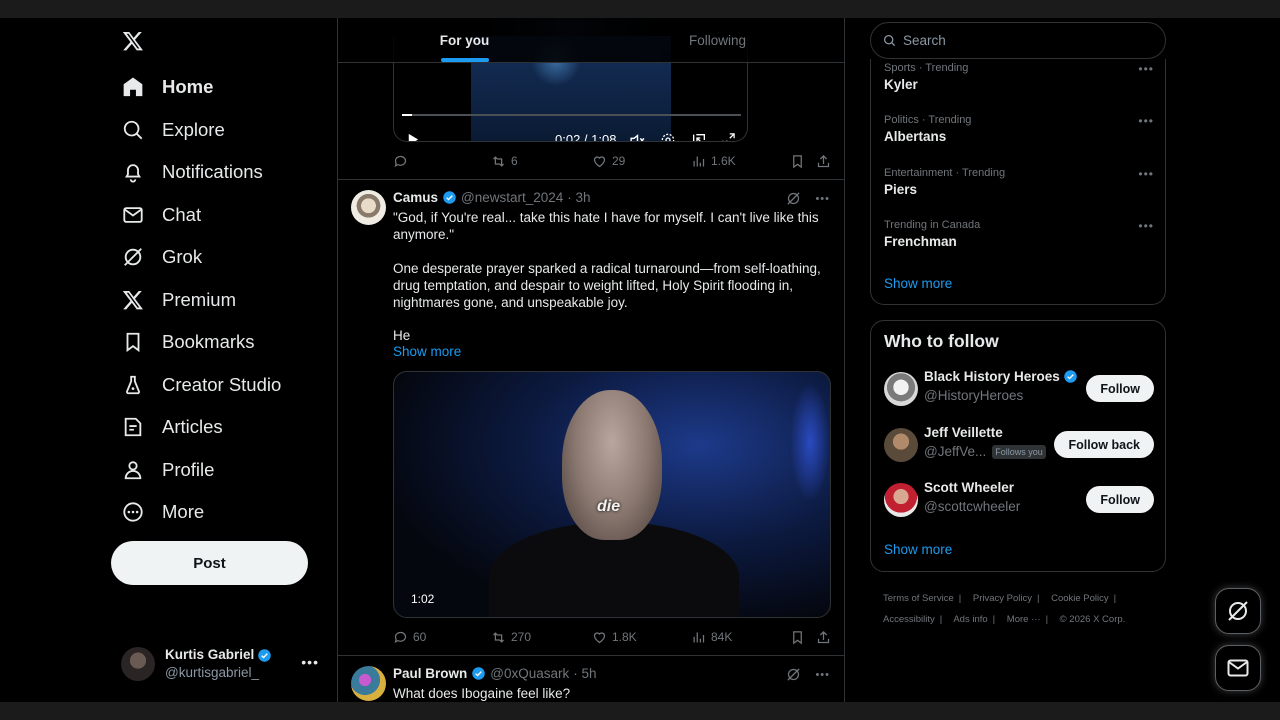 The width and height of the screenshot is (1280, 720). Describe the element at coordinates (430, 673) in the screenshot. I see `author-name: Paul Brown` at that location.